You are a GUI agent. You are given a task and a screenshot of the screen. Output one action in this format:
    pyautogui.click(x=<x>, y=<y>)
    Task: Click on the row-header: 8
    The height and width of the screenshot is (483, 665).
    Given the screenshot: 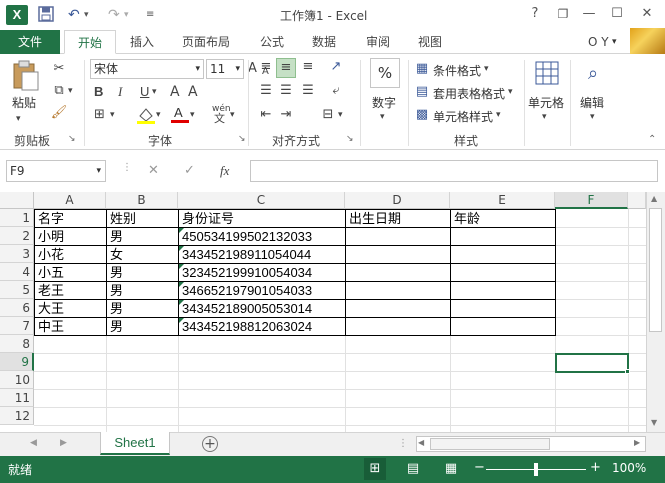 What is the action you would take?
    pyautogui.click(x=17, y=344)
    